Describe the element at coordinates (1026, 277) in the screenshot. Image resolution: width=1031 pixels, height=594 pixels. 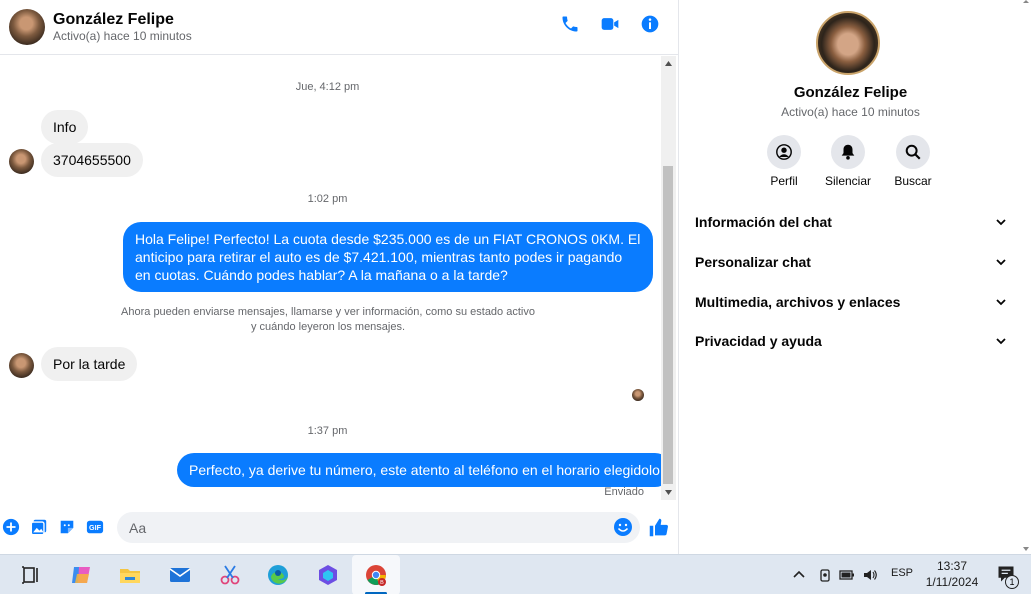
I see `panel-scrollbar` at that location.